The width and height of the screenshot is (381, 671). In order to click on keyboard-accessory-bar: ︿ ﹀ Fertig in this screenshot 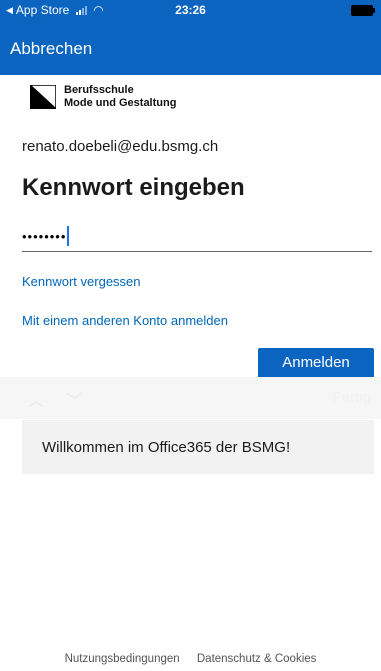, I will do `click(190, 398)`.